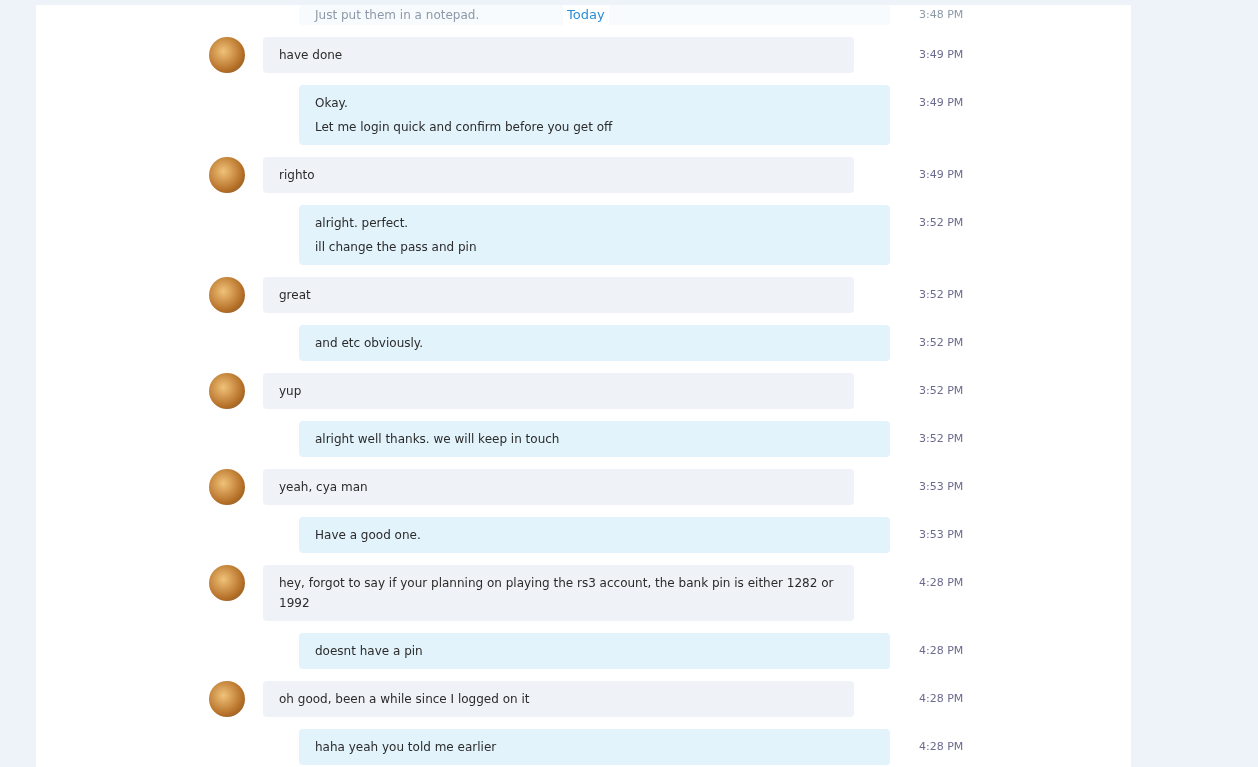  Describe the element at coordinates (396, 247) in the screenshot. I see `message-text: ill change the pass and pin` at that location.